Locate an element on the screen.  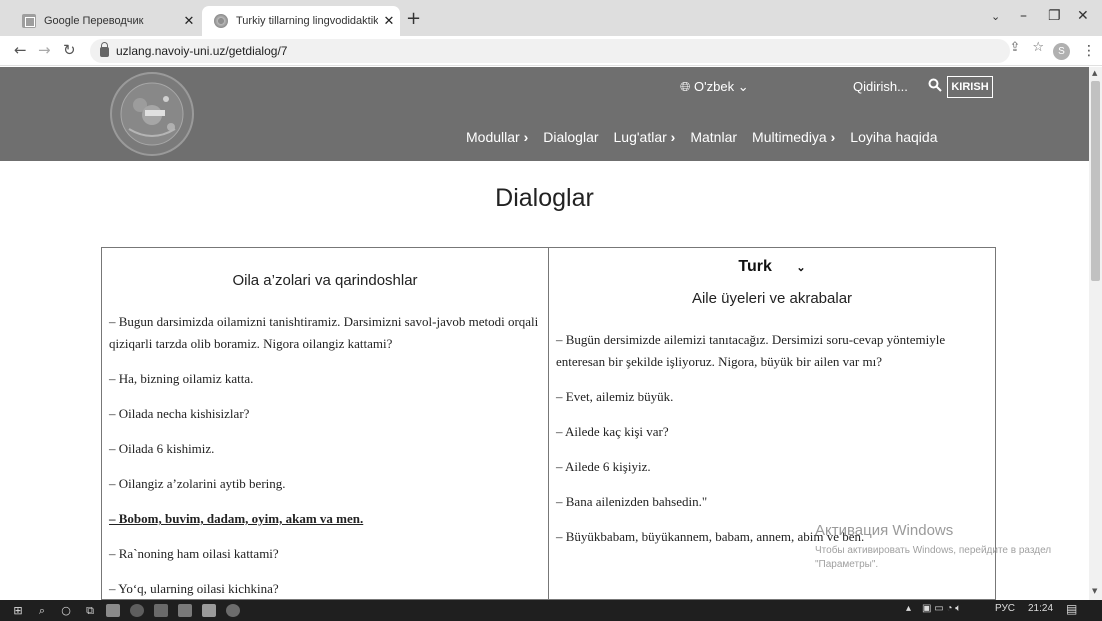
site-emblem-icon is located at coordinates (221, 21).